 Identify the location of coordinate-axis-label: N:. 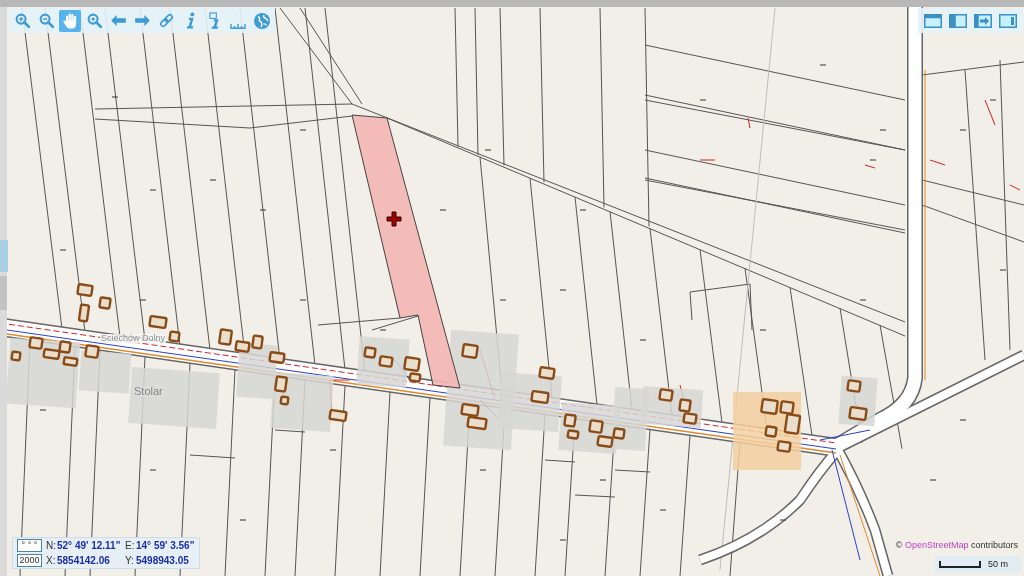
(51, 545).